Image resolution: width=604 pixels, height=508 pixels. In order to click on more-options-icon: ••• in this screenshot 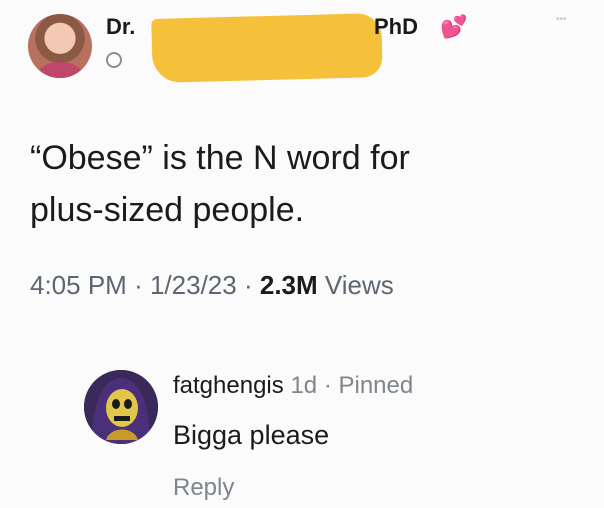, I will do `click(561, 19)`.